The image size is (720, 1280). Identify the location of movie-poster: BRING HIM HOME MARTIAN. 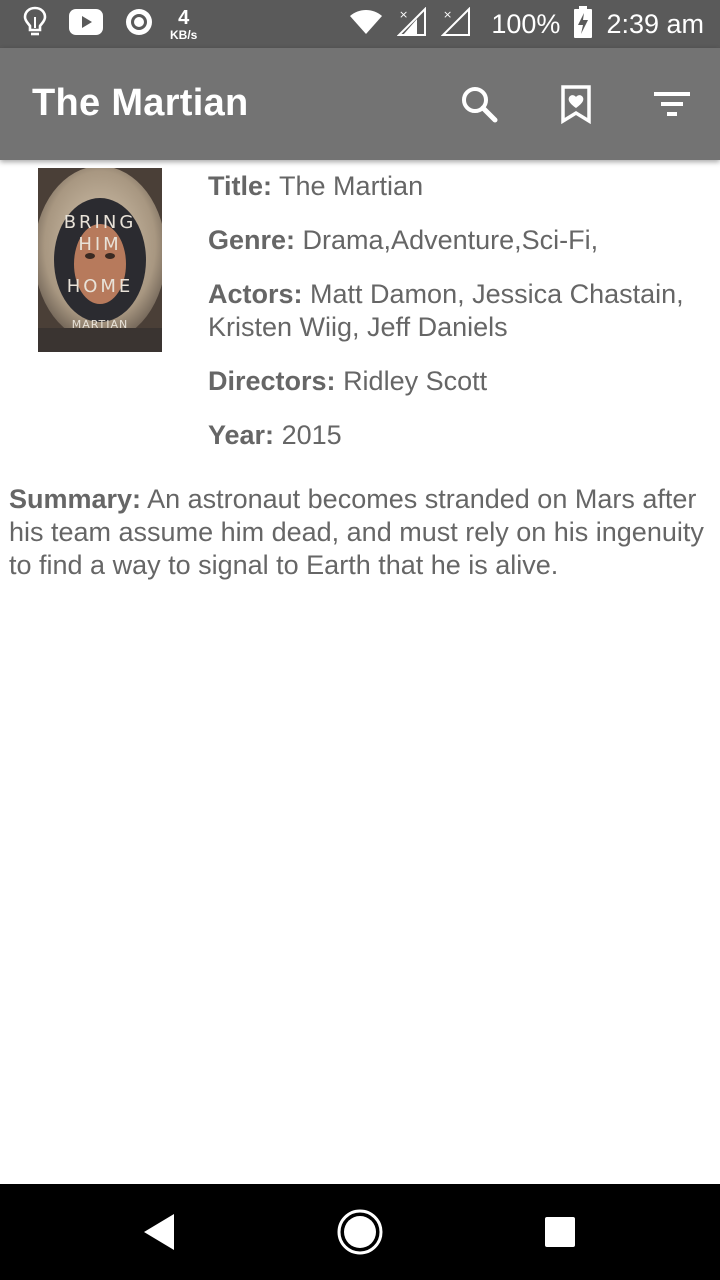
(100, 260).